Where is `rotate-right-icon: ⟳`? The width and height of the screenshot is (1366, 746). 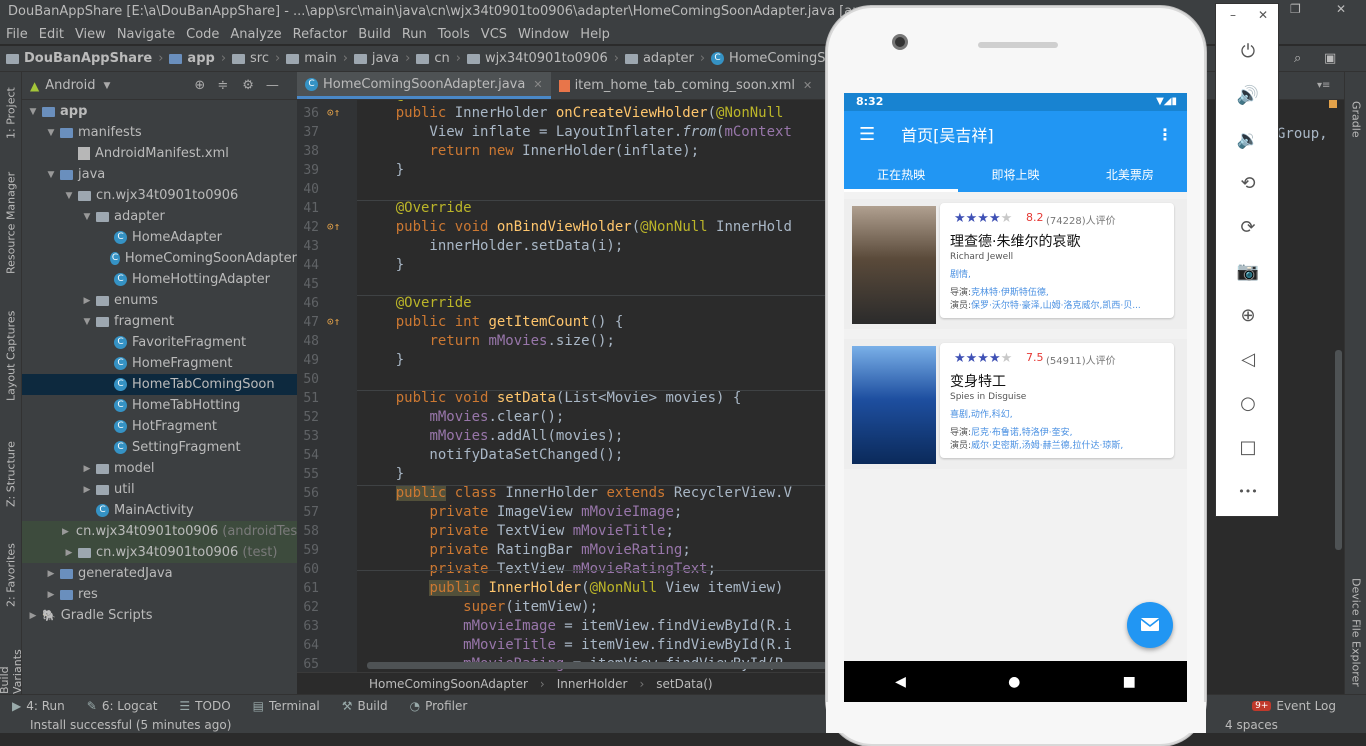 rotate-right-icon: ⟳ is located at coordinates (1248, 227).